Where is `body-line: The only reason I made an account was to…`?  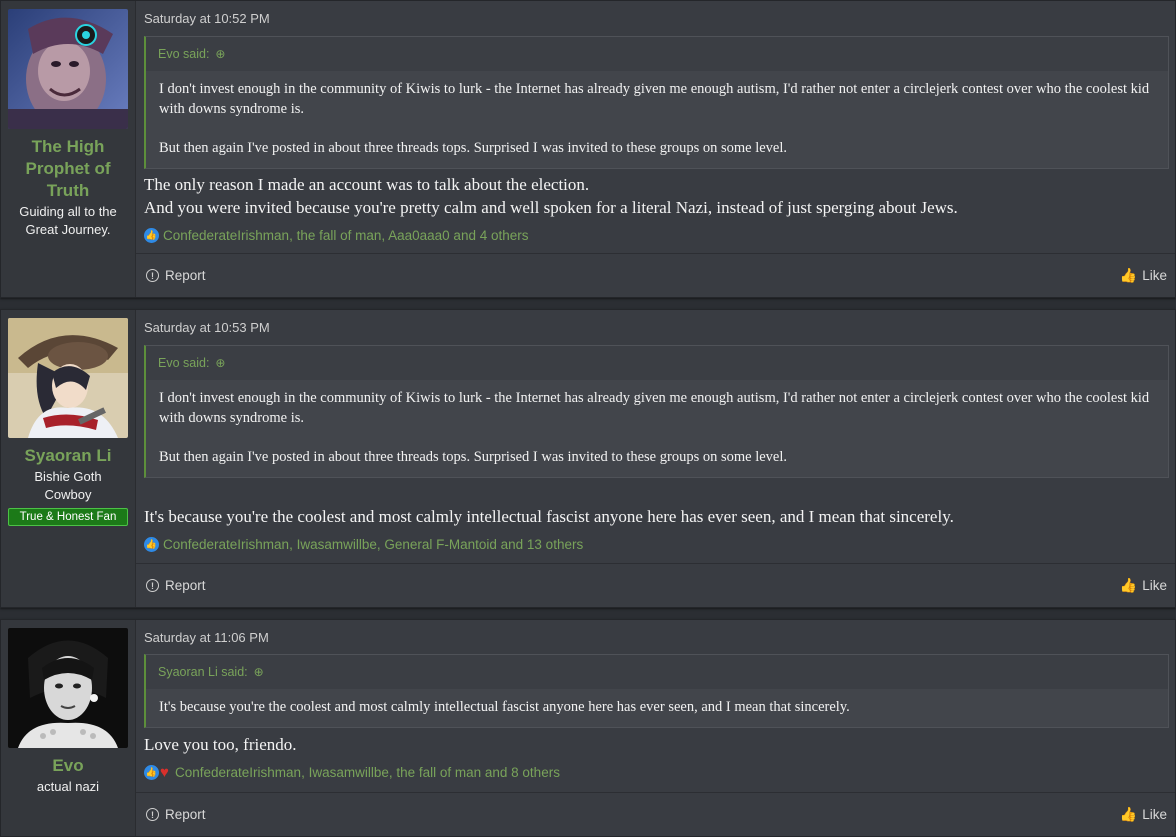 body-line: The only reason I made an account was to… is located at coordinates (367, 184).